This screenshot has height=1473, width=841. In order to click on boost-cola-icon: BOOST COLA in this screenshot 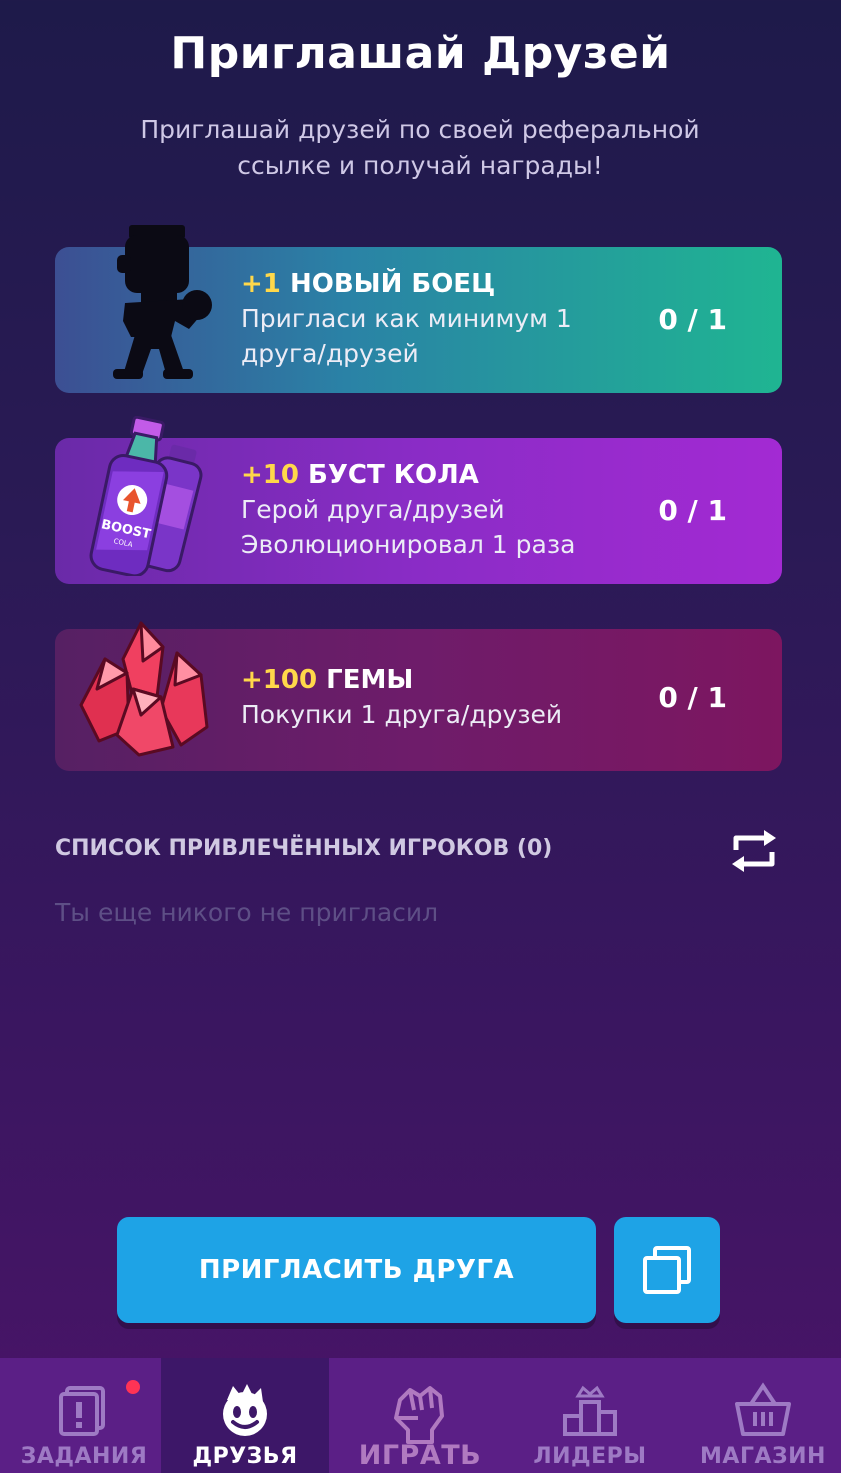, I will do `click(147, 497)`.